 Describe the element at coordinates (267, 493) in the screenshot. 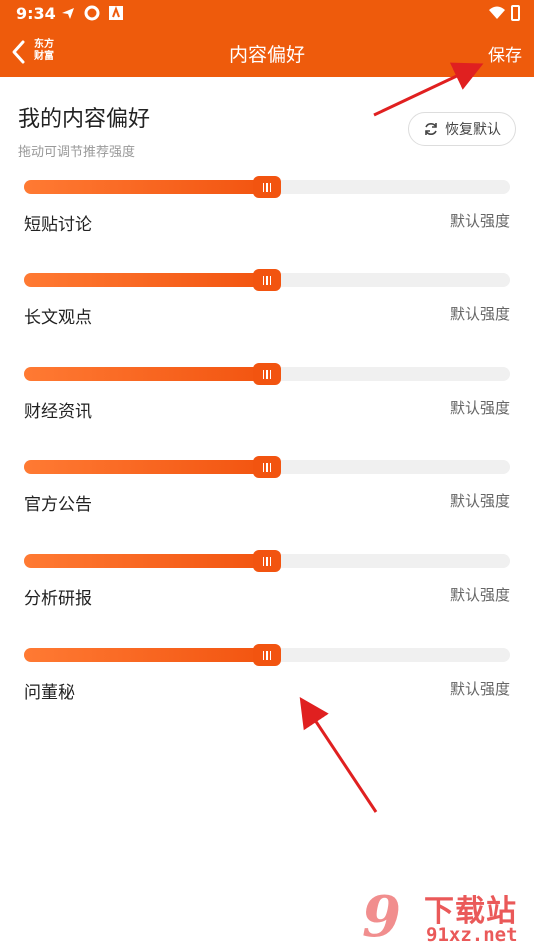

I see `preference-slider-row: 官方公告 默认强度` at that location.